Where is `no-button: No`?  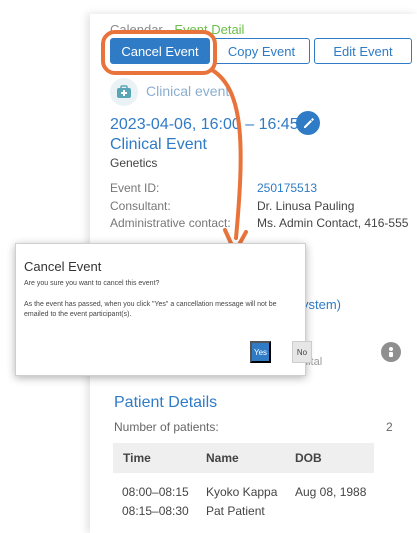 no-button: No is located at coordinates (302, 352).